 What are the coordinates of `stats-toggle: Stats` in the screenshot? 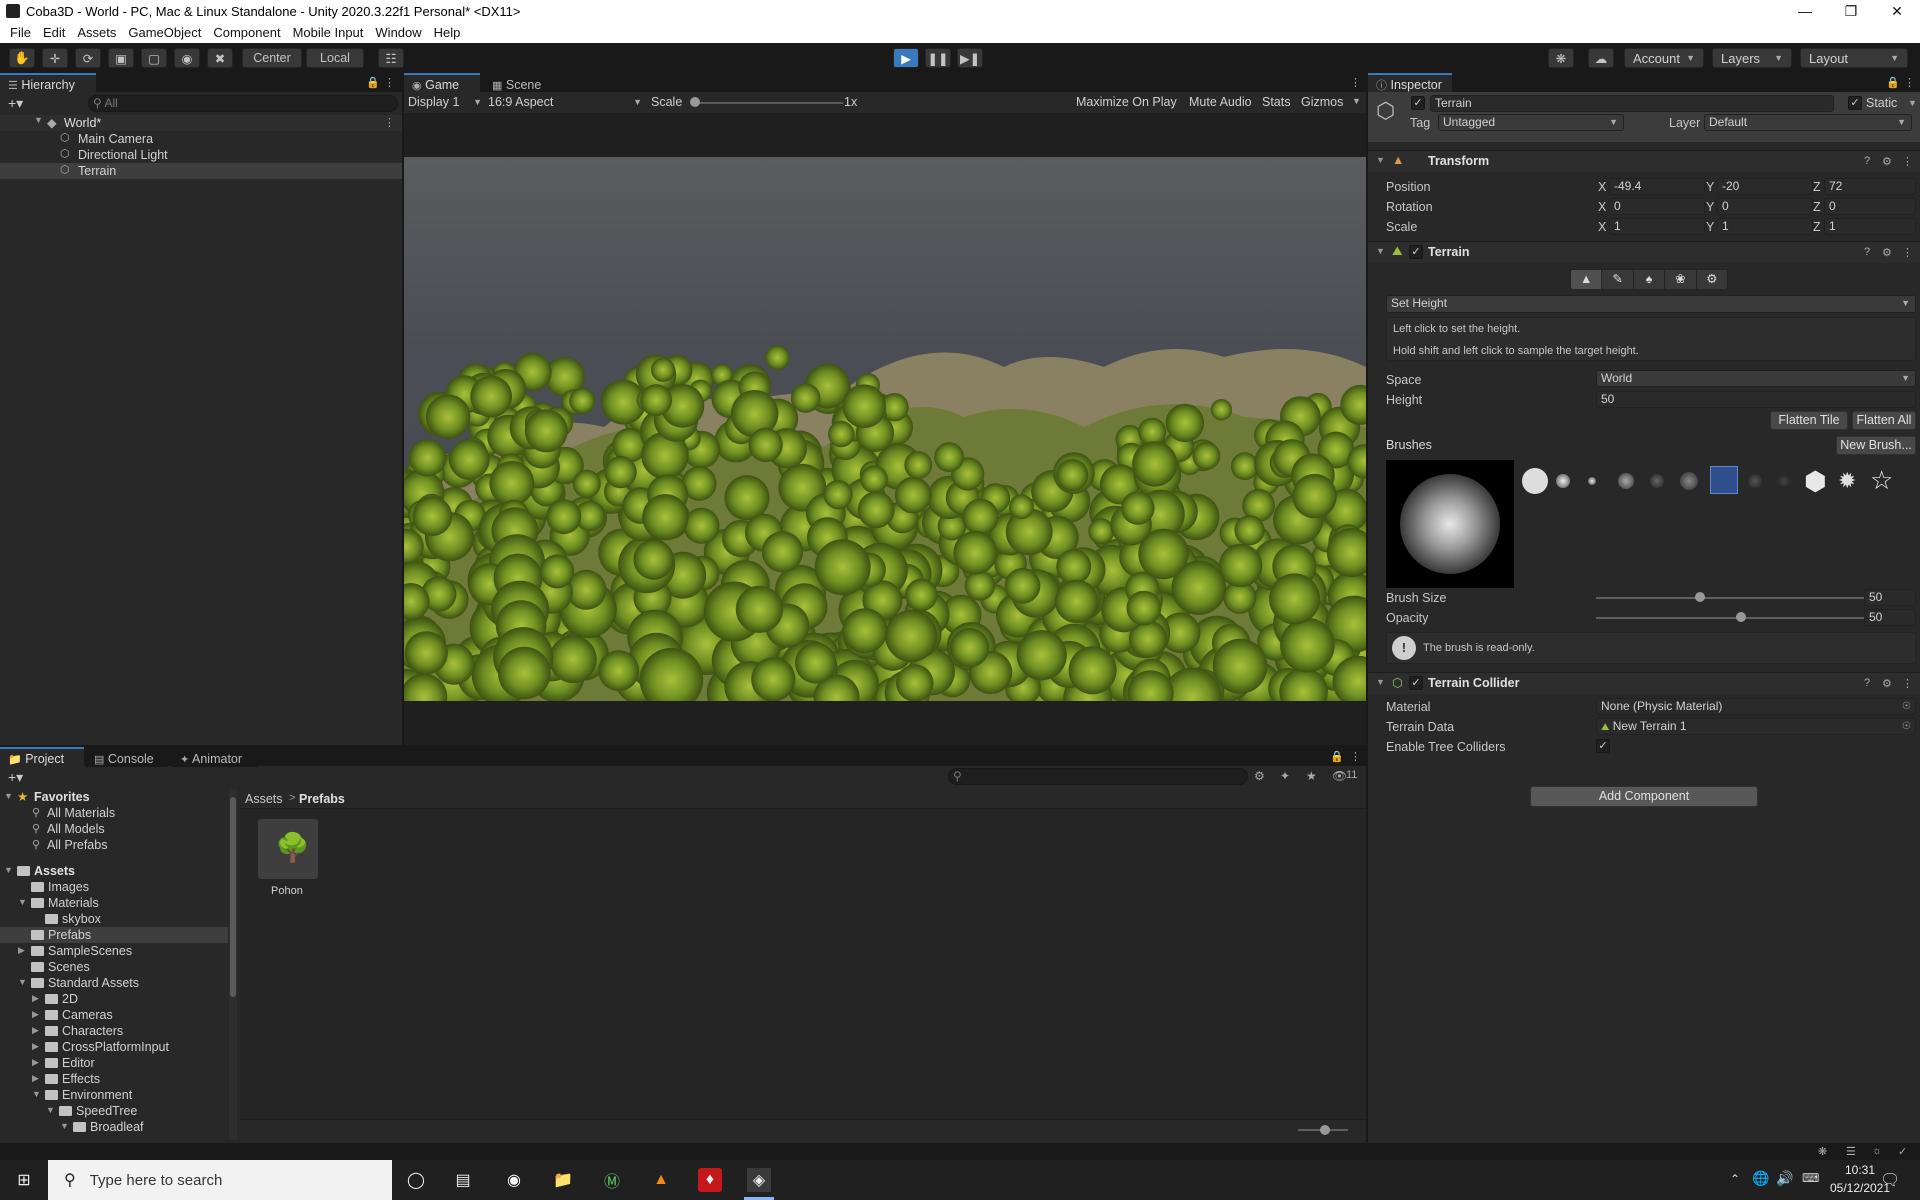 It's located at (1276, 102).